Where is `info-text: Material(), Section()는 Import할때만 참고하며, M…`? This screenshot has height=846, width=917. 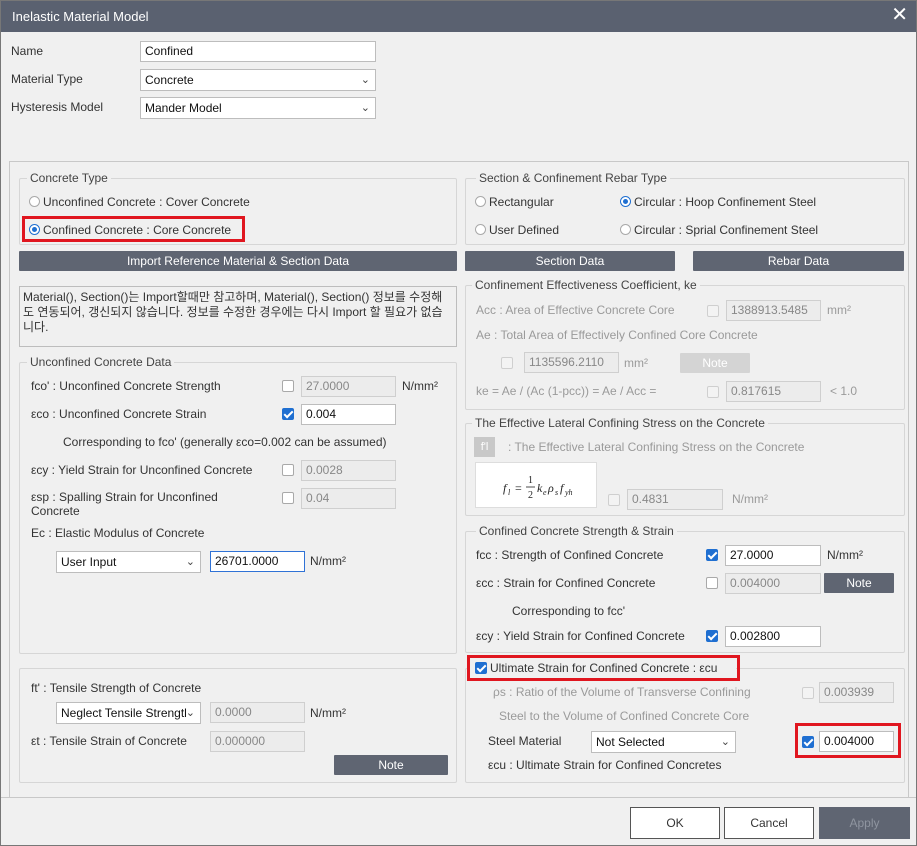 info-text: Material(), Section()는 Import할때만 참고하며, M… is located at coordinates (238, 316).